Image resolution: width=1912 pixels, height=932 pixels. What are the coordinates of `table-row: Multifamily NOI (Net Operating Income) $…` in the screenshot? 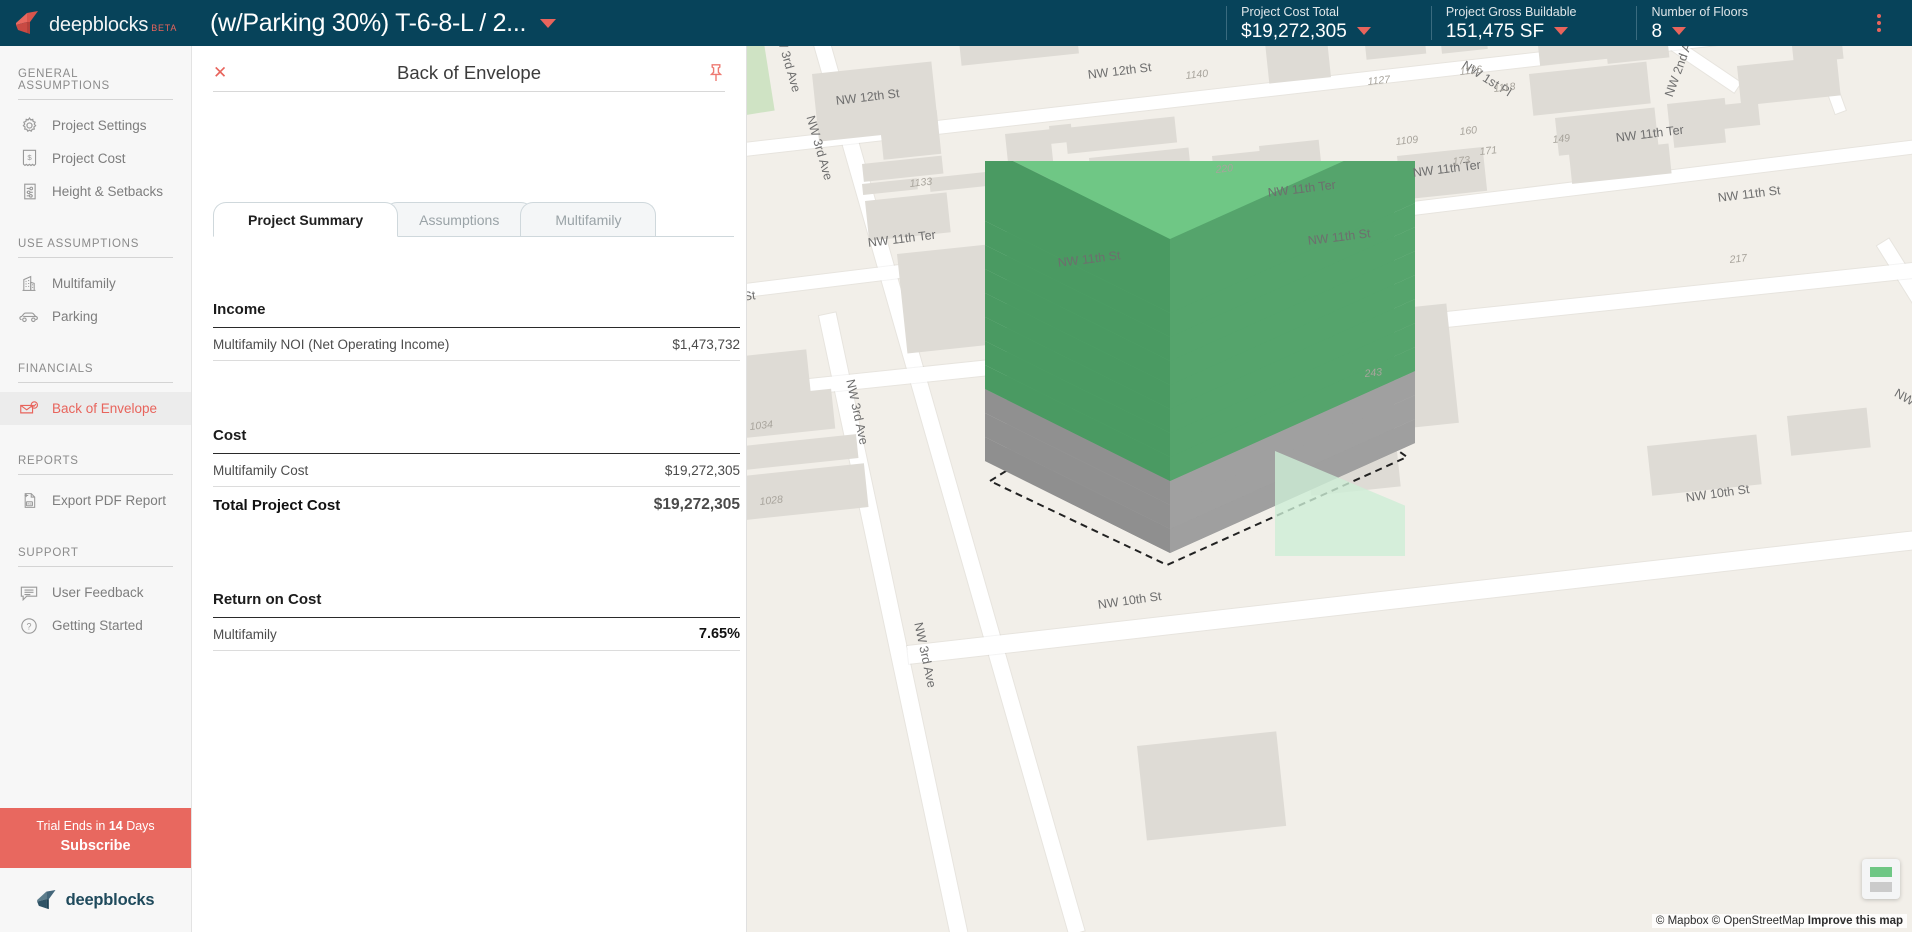 It's located at (476, 344).